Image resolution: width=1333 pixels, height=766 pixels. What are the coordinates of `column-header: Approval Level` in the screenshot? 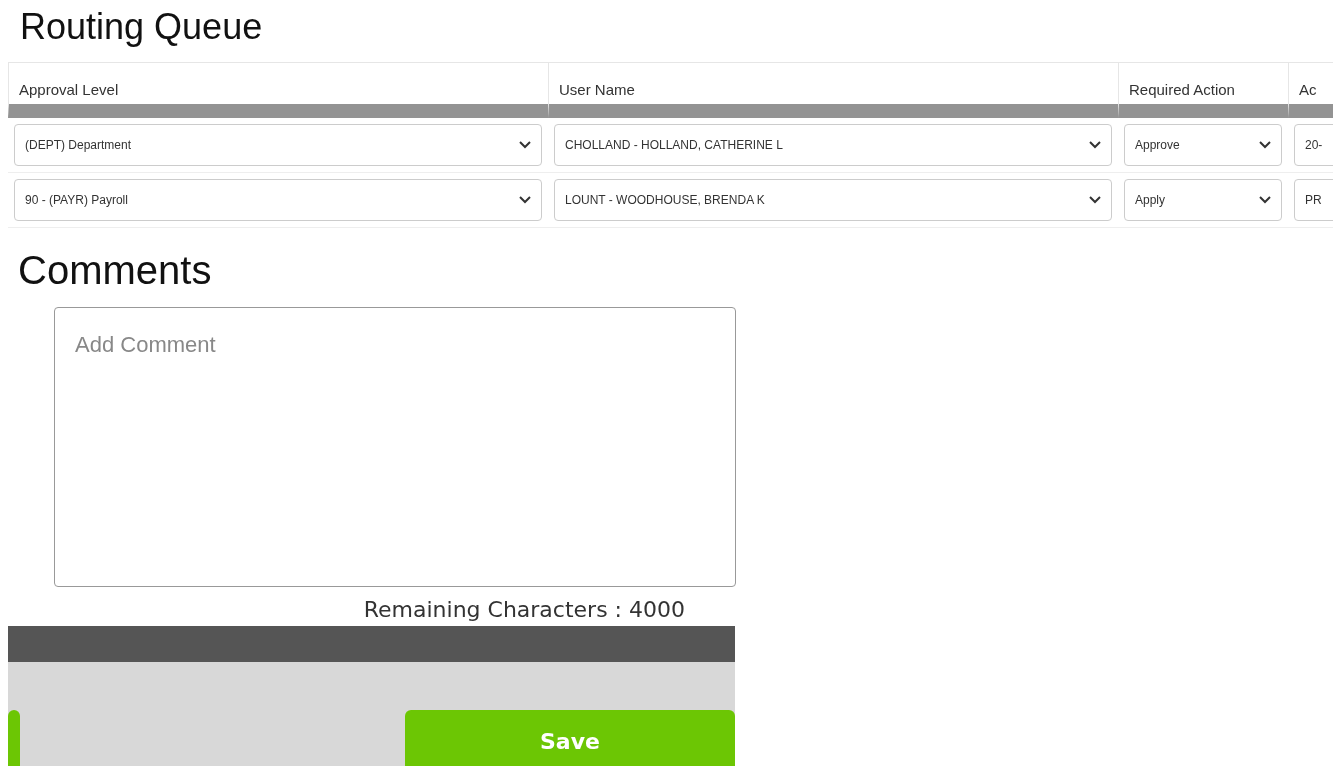 It's located at (278, 90).